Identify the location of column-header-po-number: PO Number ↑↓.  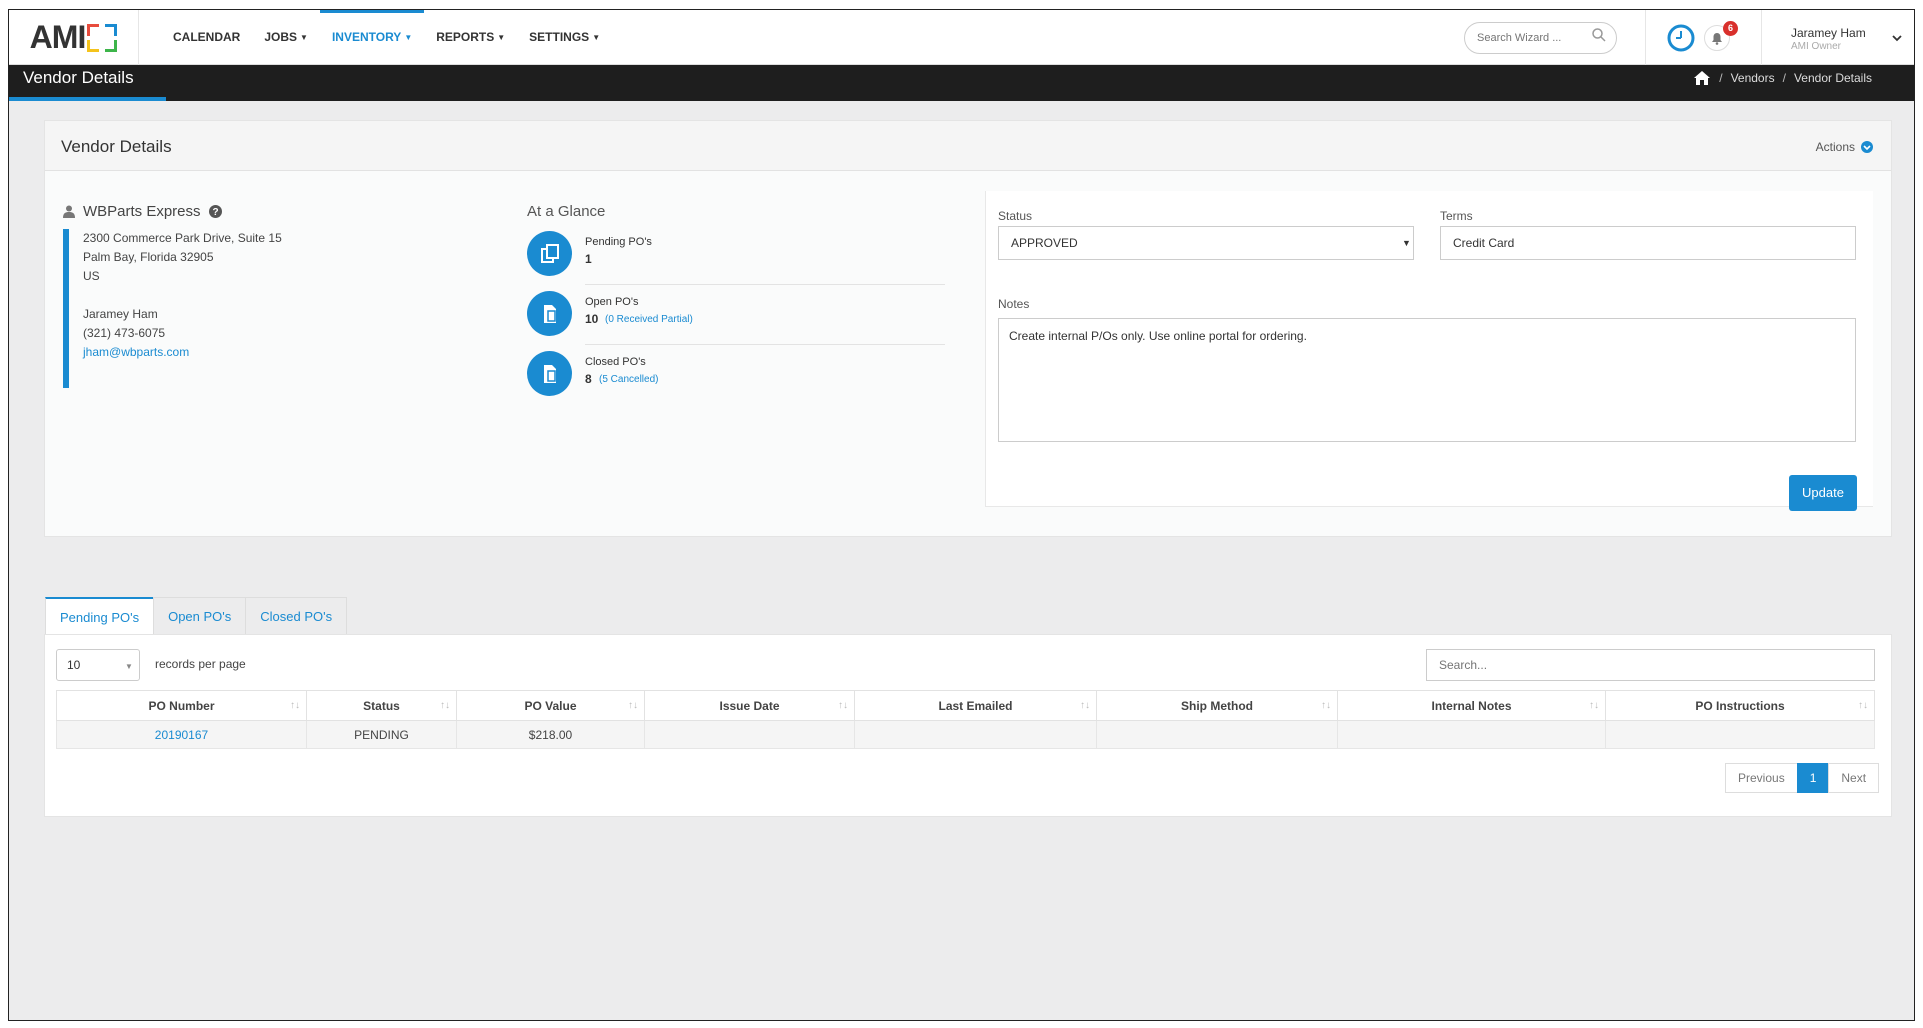
(181, 705).